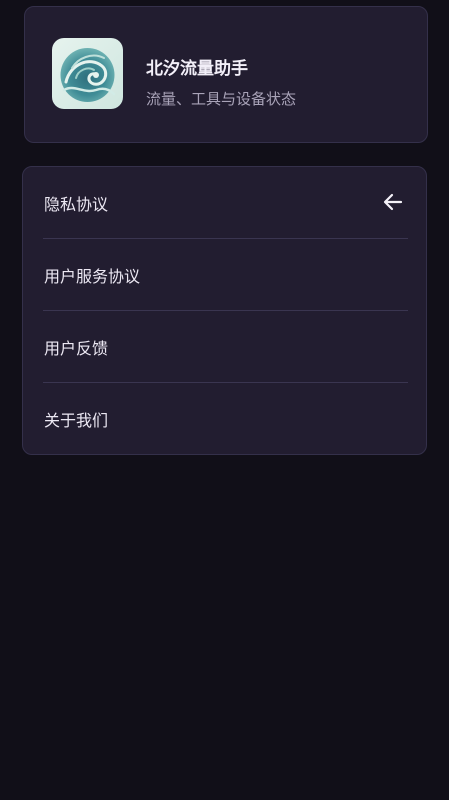 The image size is (449, 800). Describe the element at coordinates (224, 347) in the screenshot. I see `menu-item-feedback: 用户反馈` at that location.